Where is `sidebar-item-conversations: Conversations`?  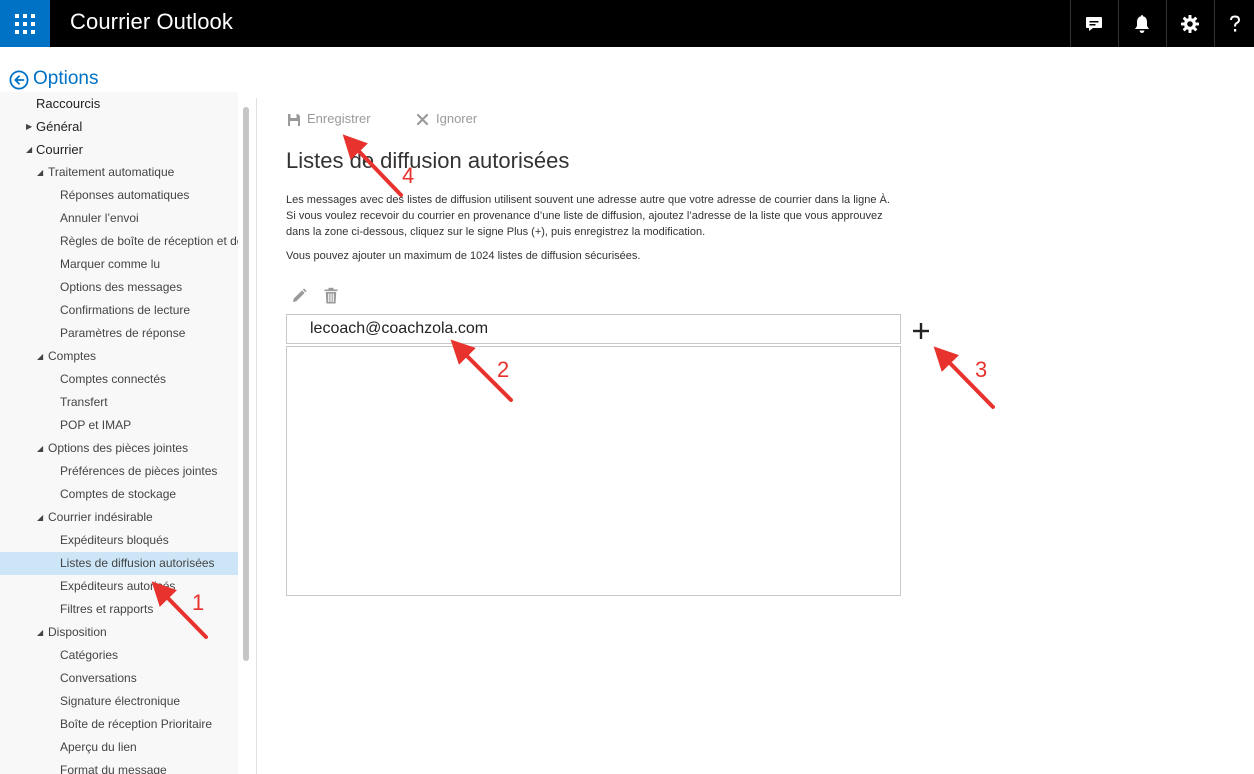
sidebar-item-conversations: Conversations is located at coordinates (119, 678).